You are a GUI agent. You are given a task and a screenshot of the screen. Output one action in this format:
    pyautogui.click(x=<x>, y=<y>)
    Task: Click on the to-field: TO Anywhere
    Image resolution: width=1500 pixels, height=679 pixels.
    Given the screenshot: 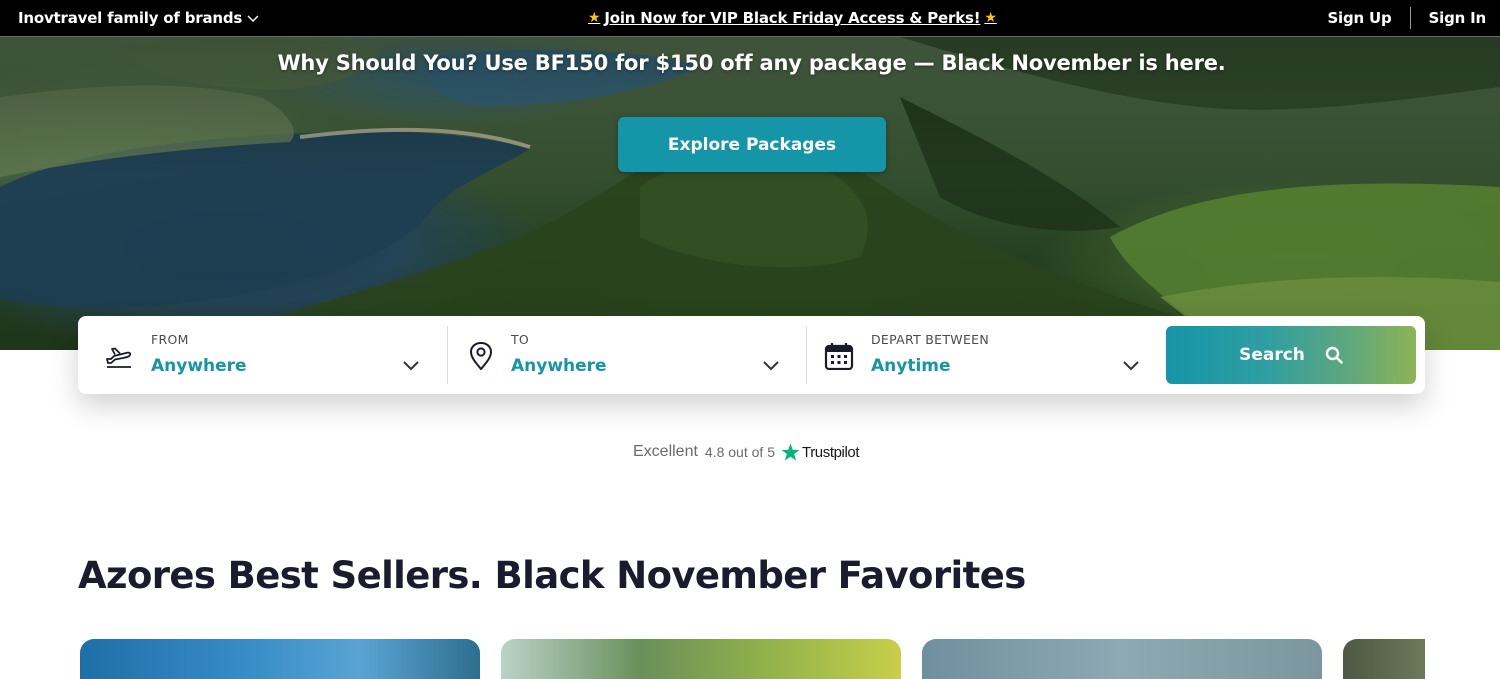 What is the action you would take?
    pyautogui.click(x=622, y=355)
    